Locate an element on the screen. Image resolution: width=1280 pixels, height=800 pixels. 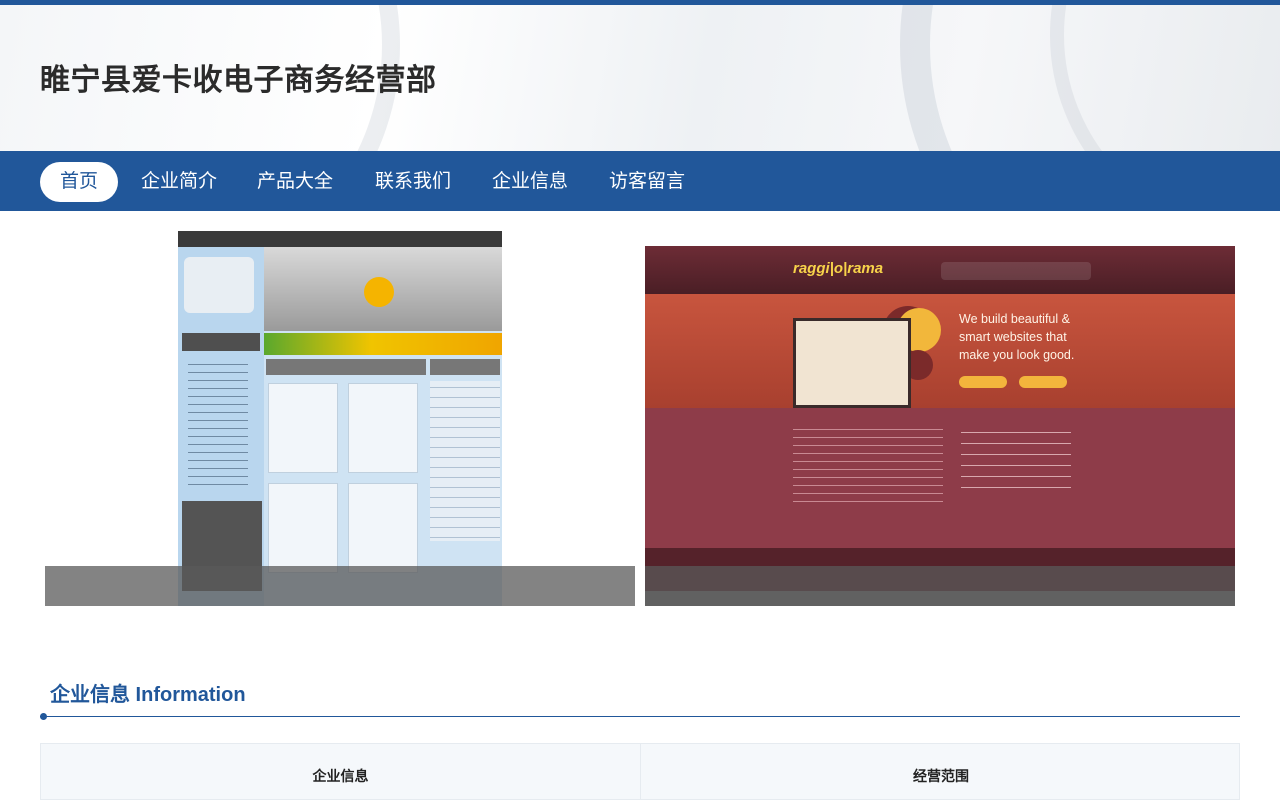
nav-item-guestbook: 访客留言 is located at coordinates (647, 182).